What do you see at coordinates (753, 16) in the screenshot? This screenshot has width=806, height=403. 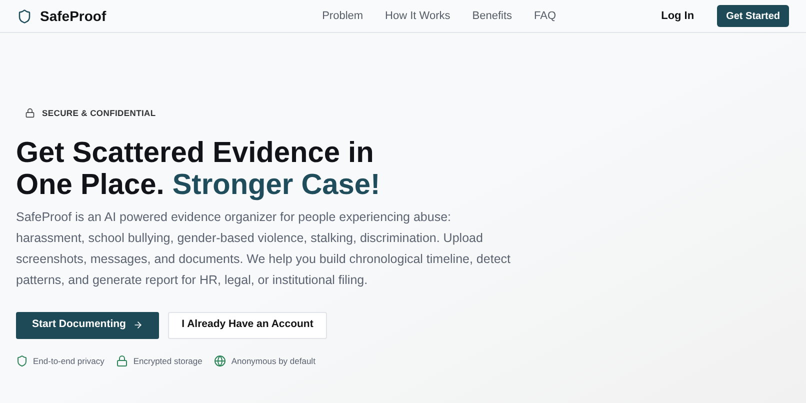 I see `get-started-button: Get Started` at bounding box center [753, 16].